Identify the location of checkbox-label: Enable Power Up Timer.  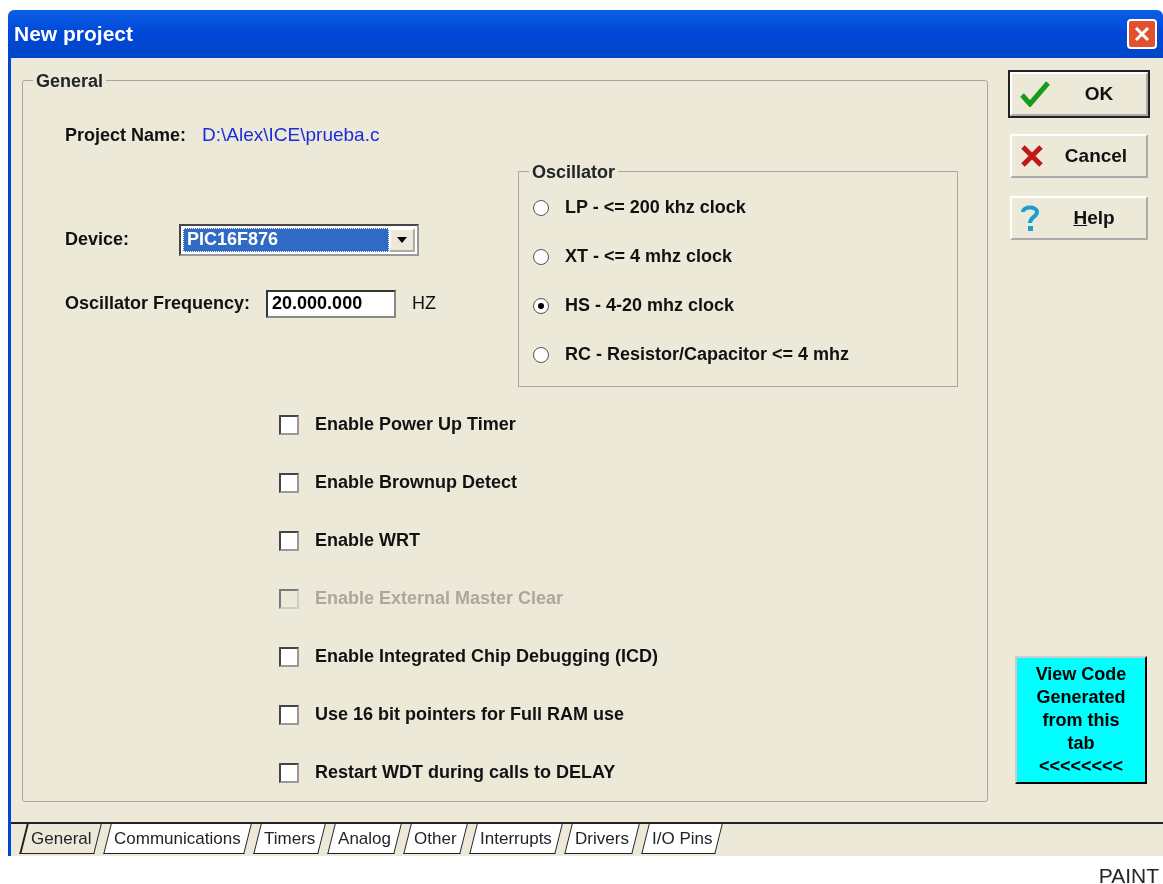
(415, 424).